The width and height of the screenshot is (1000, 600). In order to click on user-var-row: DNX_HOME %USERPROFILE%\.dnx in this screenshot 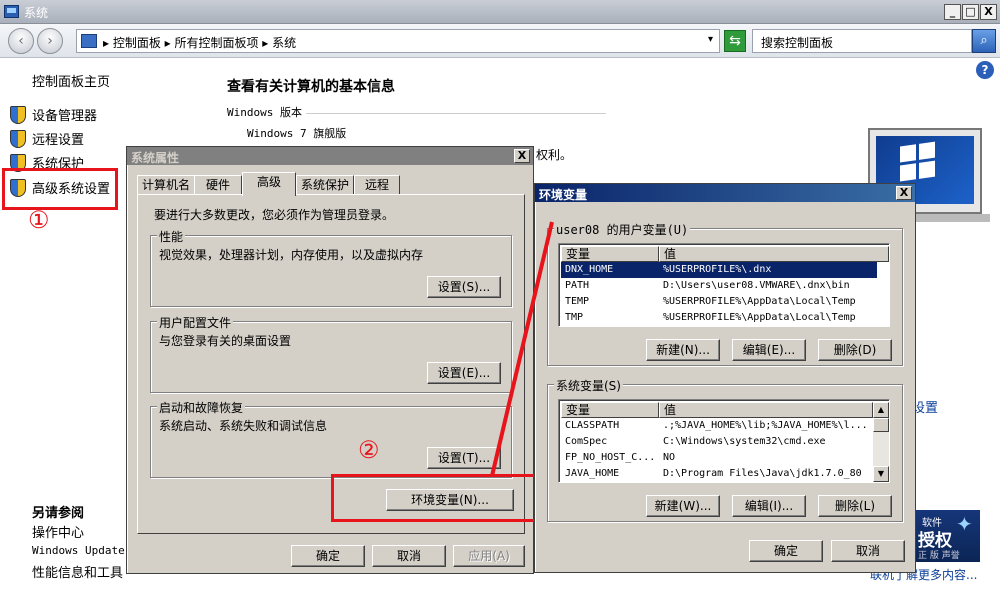, I will do `click(719, 270)`.